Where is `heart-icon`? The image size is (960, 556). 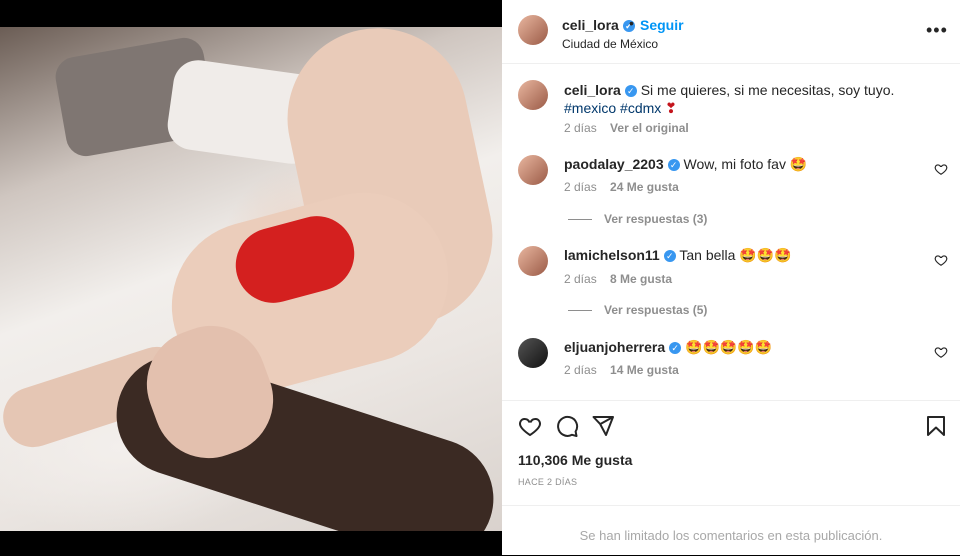 heart-icon is located at coordinates (530, 426).